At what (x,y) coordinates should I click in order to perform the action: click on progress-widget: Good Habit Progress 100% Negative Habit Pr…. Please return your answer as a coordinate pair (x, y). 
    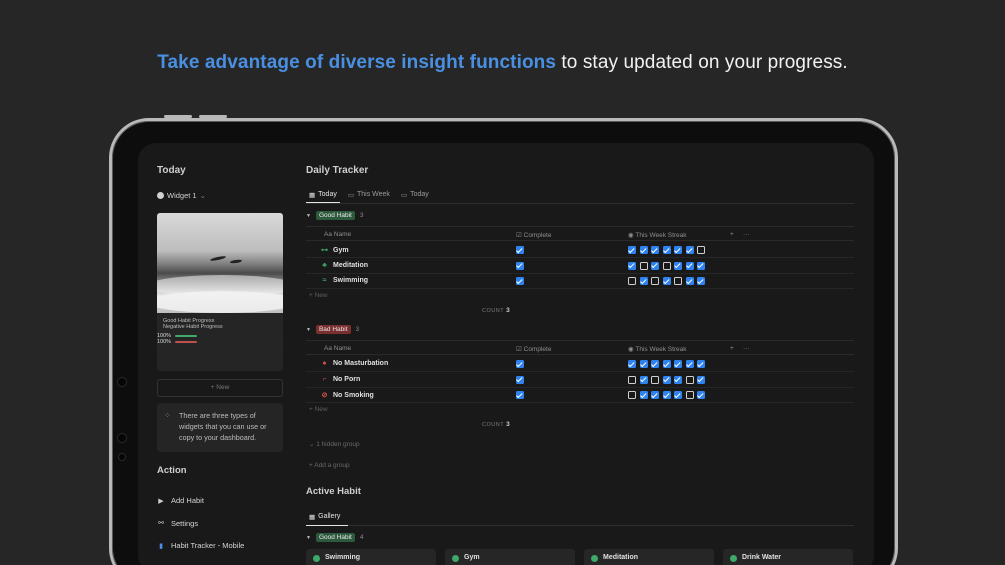
    Looking at the image, I should click on (220, 292).